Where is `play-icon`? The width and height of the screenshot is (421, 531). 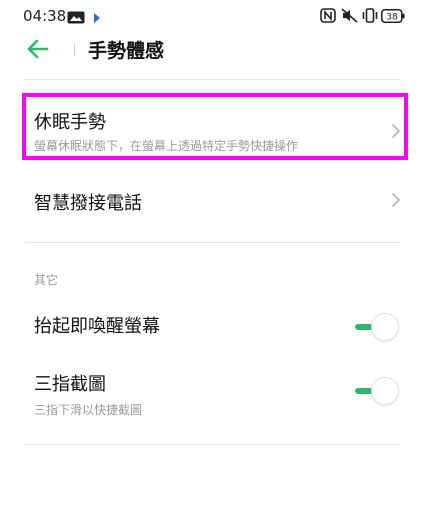
play-icon is located at coordinates (97, 18).